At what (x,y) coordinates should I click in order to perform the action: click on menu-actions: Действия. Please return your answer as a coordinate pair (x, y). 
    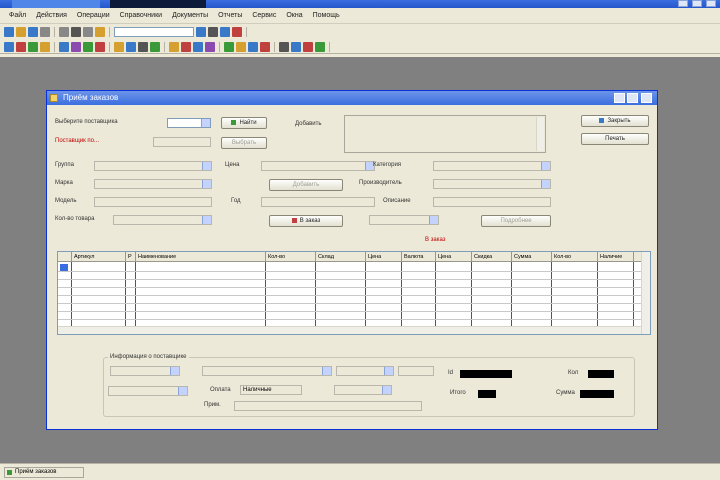
    Looking at the image, I should click on (51, 15).